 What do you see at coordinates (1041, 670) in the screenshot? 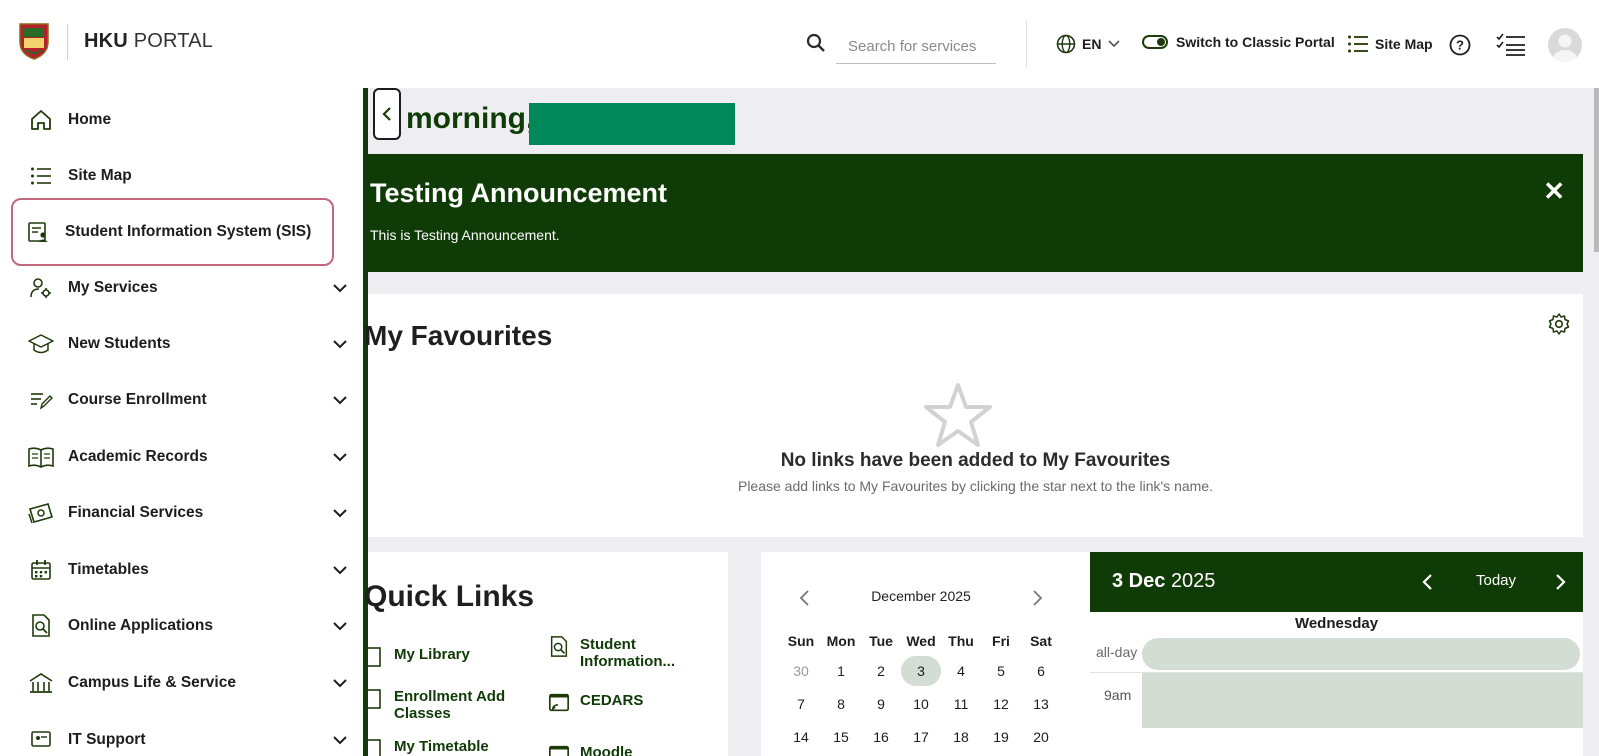
I see `calendar-day: 6` at bounding box center [1041, 670].